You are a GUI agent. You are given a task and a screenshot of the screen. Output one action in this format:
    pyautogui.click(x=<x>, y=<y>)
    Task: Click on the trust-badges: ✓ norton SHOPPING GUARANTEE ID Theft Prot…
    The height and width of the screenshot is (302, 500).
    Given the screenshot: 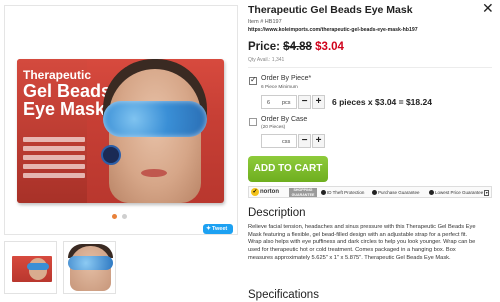 What is the action you would take?
    pyautogui.click(x=370, y=192)
    